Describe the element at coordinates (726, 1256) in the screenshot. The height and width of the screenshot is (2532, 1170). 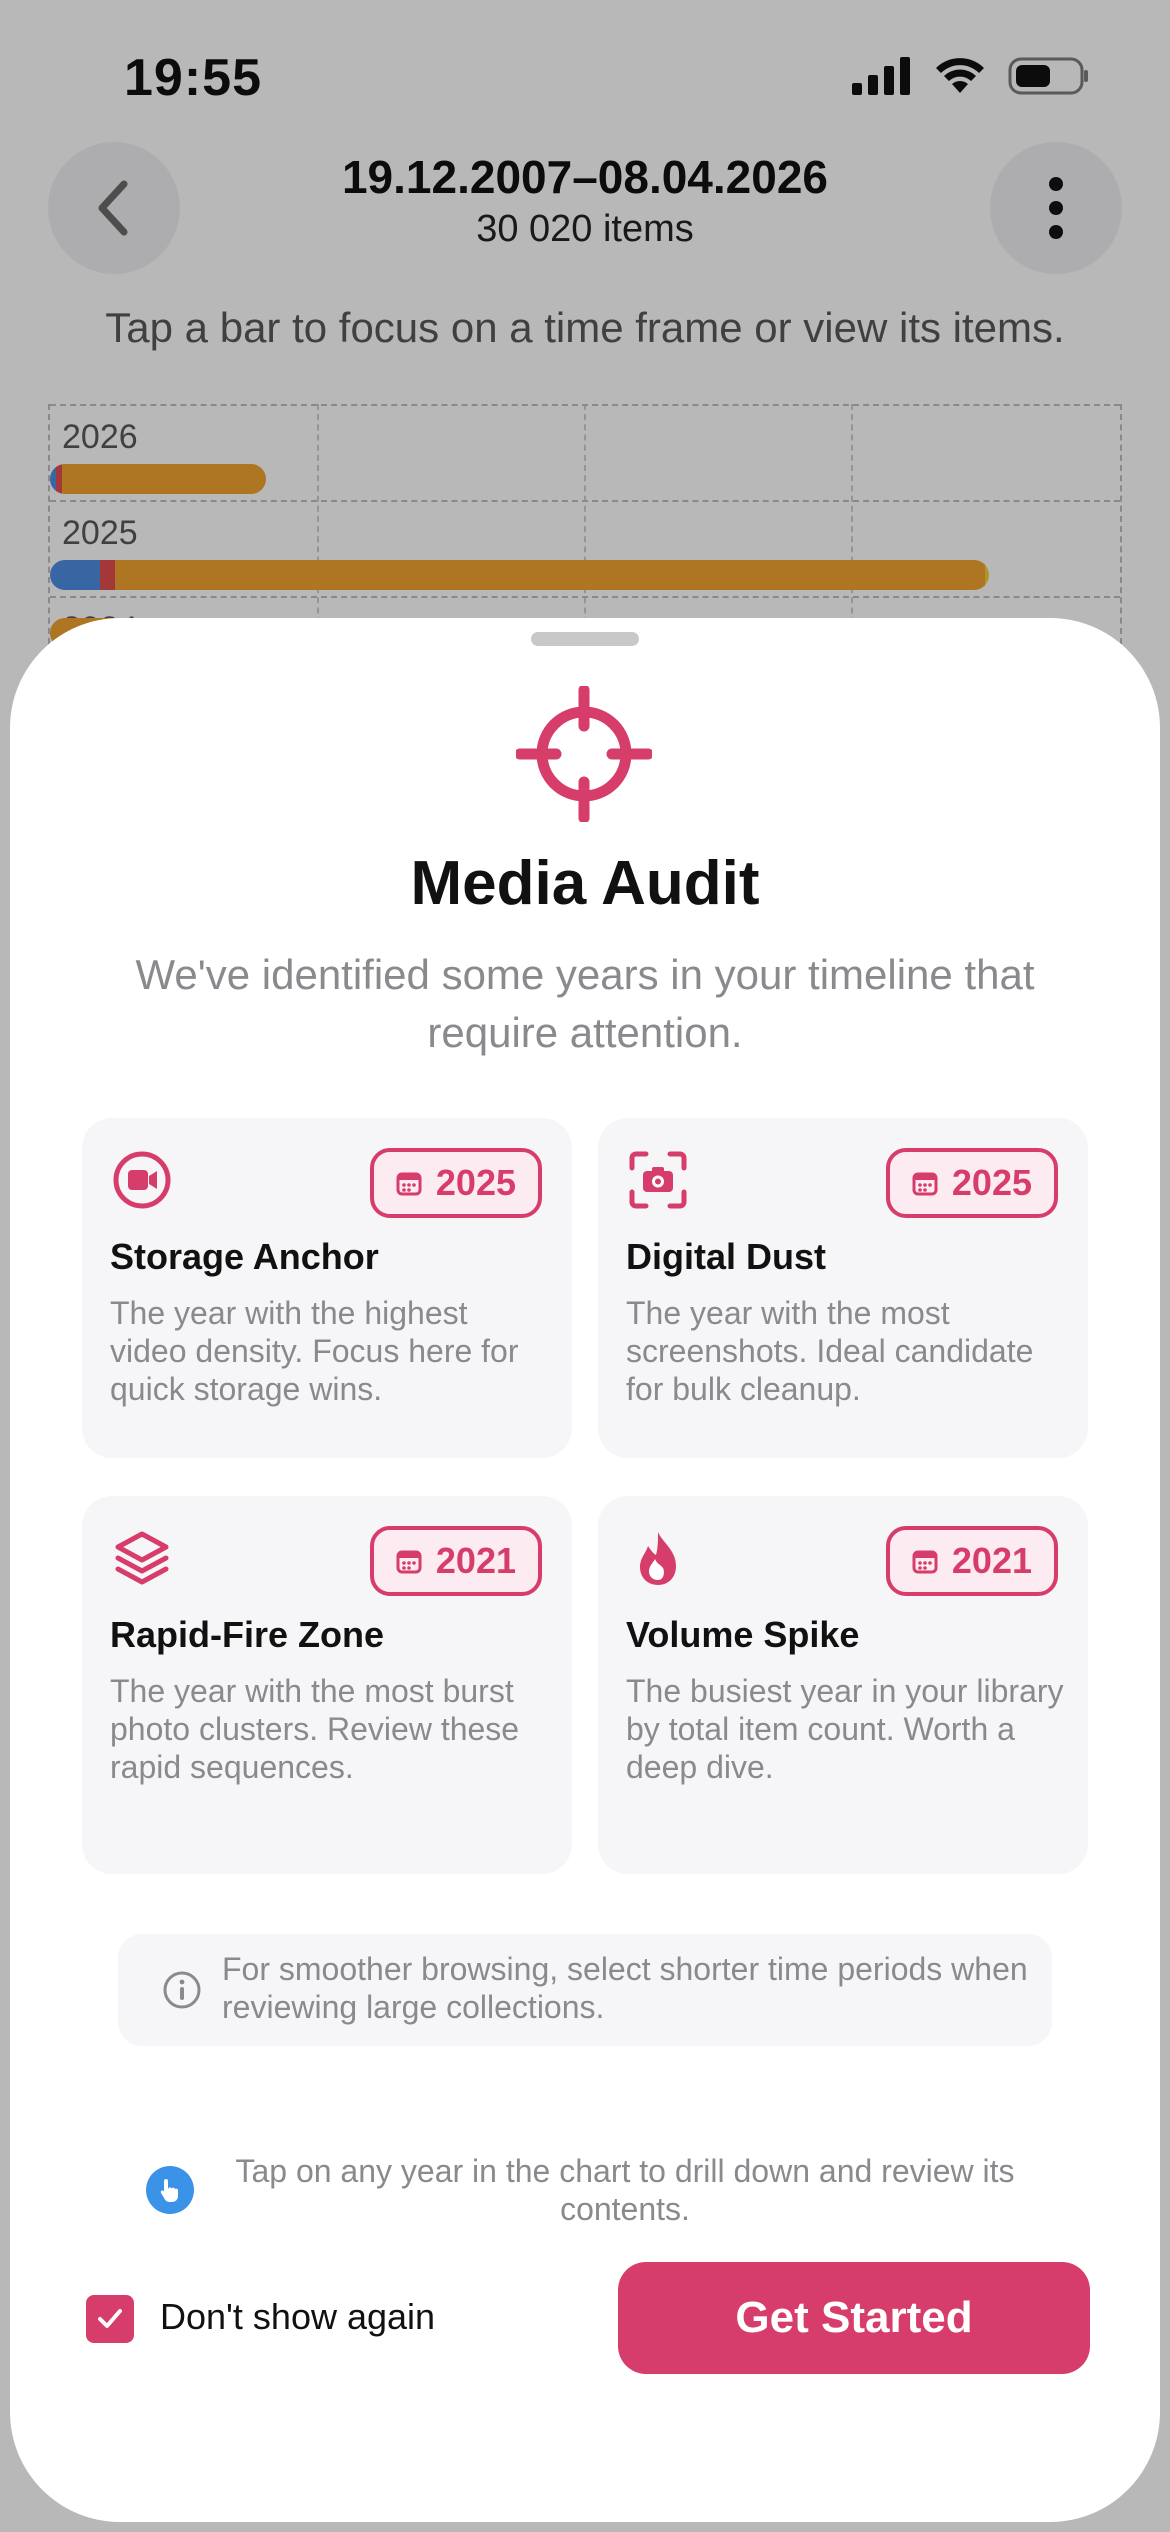
I see `card-title: Digital Dust` at that location.